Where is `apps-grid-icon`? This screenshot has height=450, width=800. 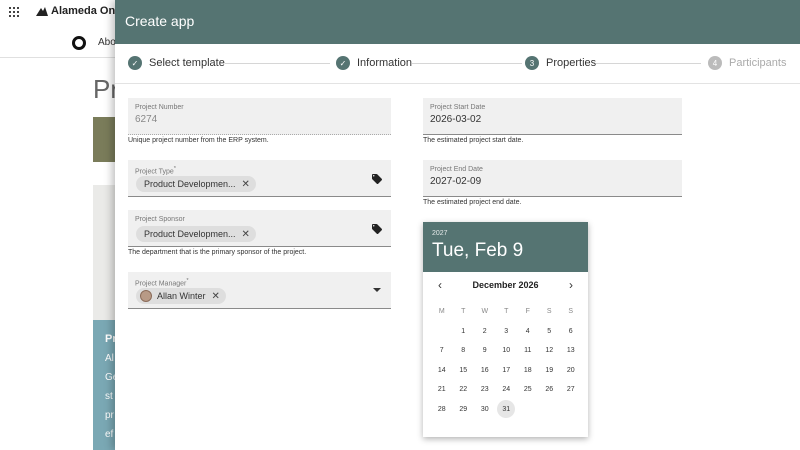 apps-grid-icon is located at coordinates (14, 12).